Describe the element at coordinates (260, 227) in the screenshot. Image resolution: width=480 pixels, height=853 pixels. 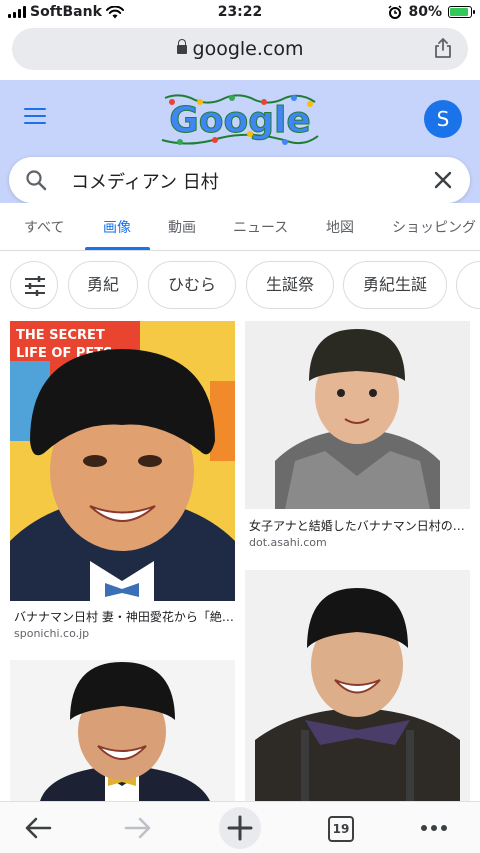
I see `tab-news: ニュース` at that location.